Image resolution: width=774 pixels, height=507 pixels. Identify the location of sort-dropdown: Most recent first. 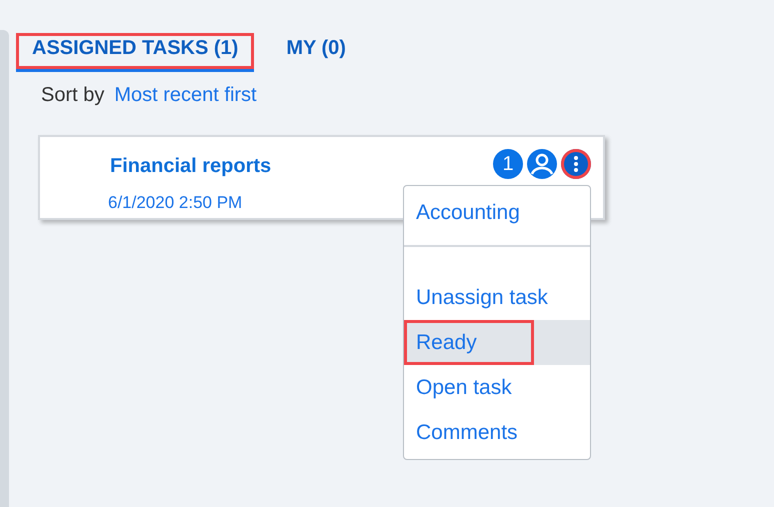
(185, 95).